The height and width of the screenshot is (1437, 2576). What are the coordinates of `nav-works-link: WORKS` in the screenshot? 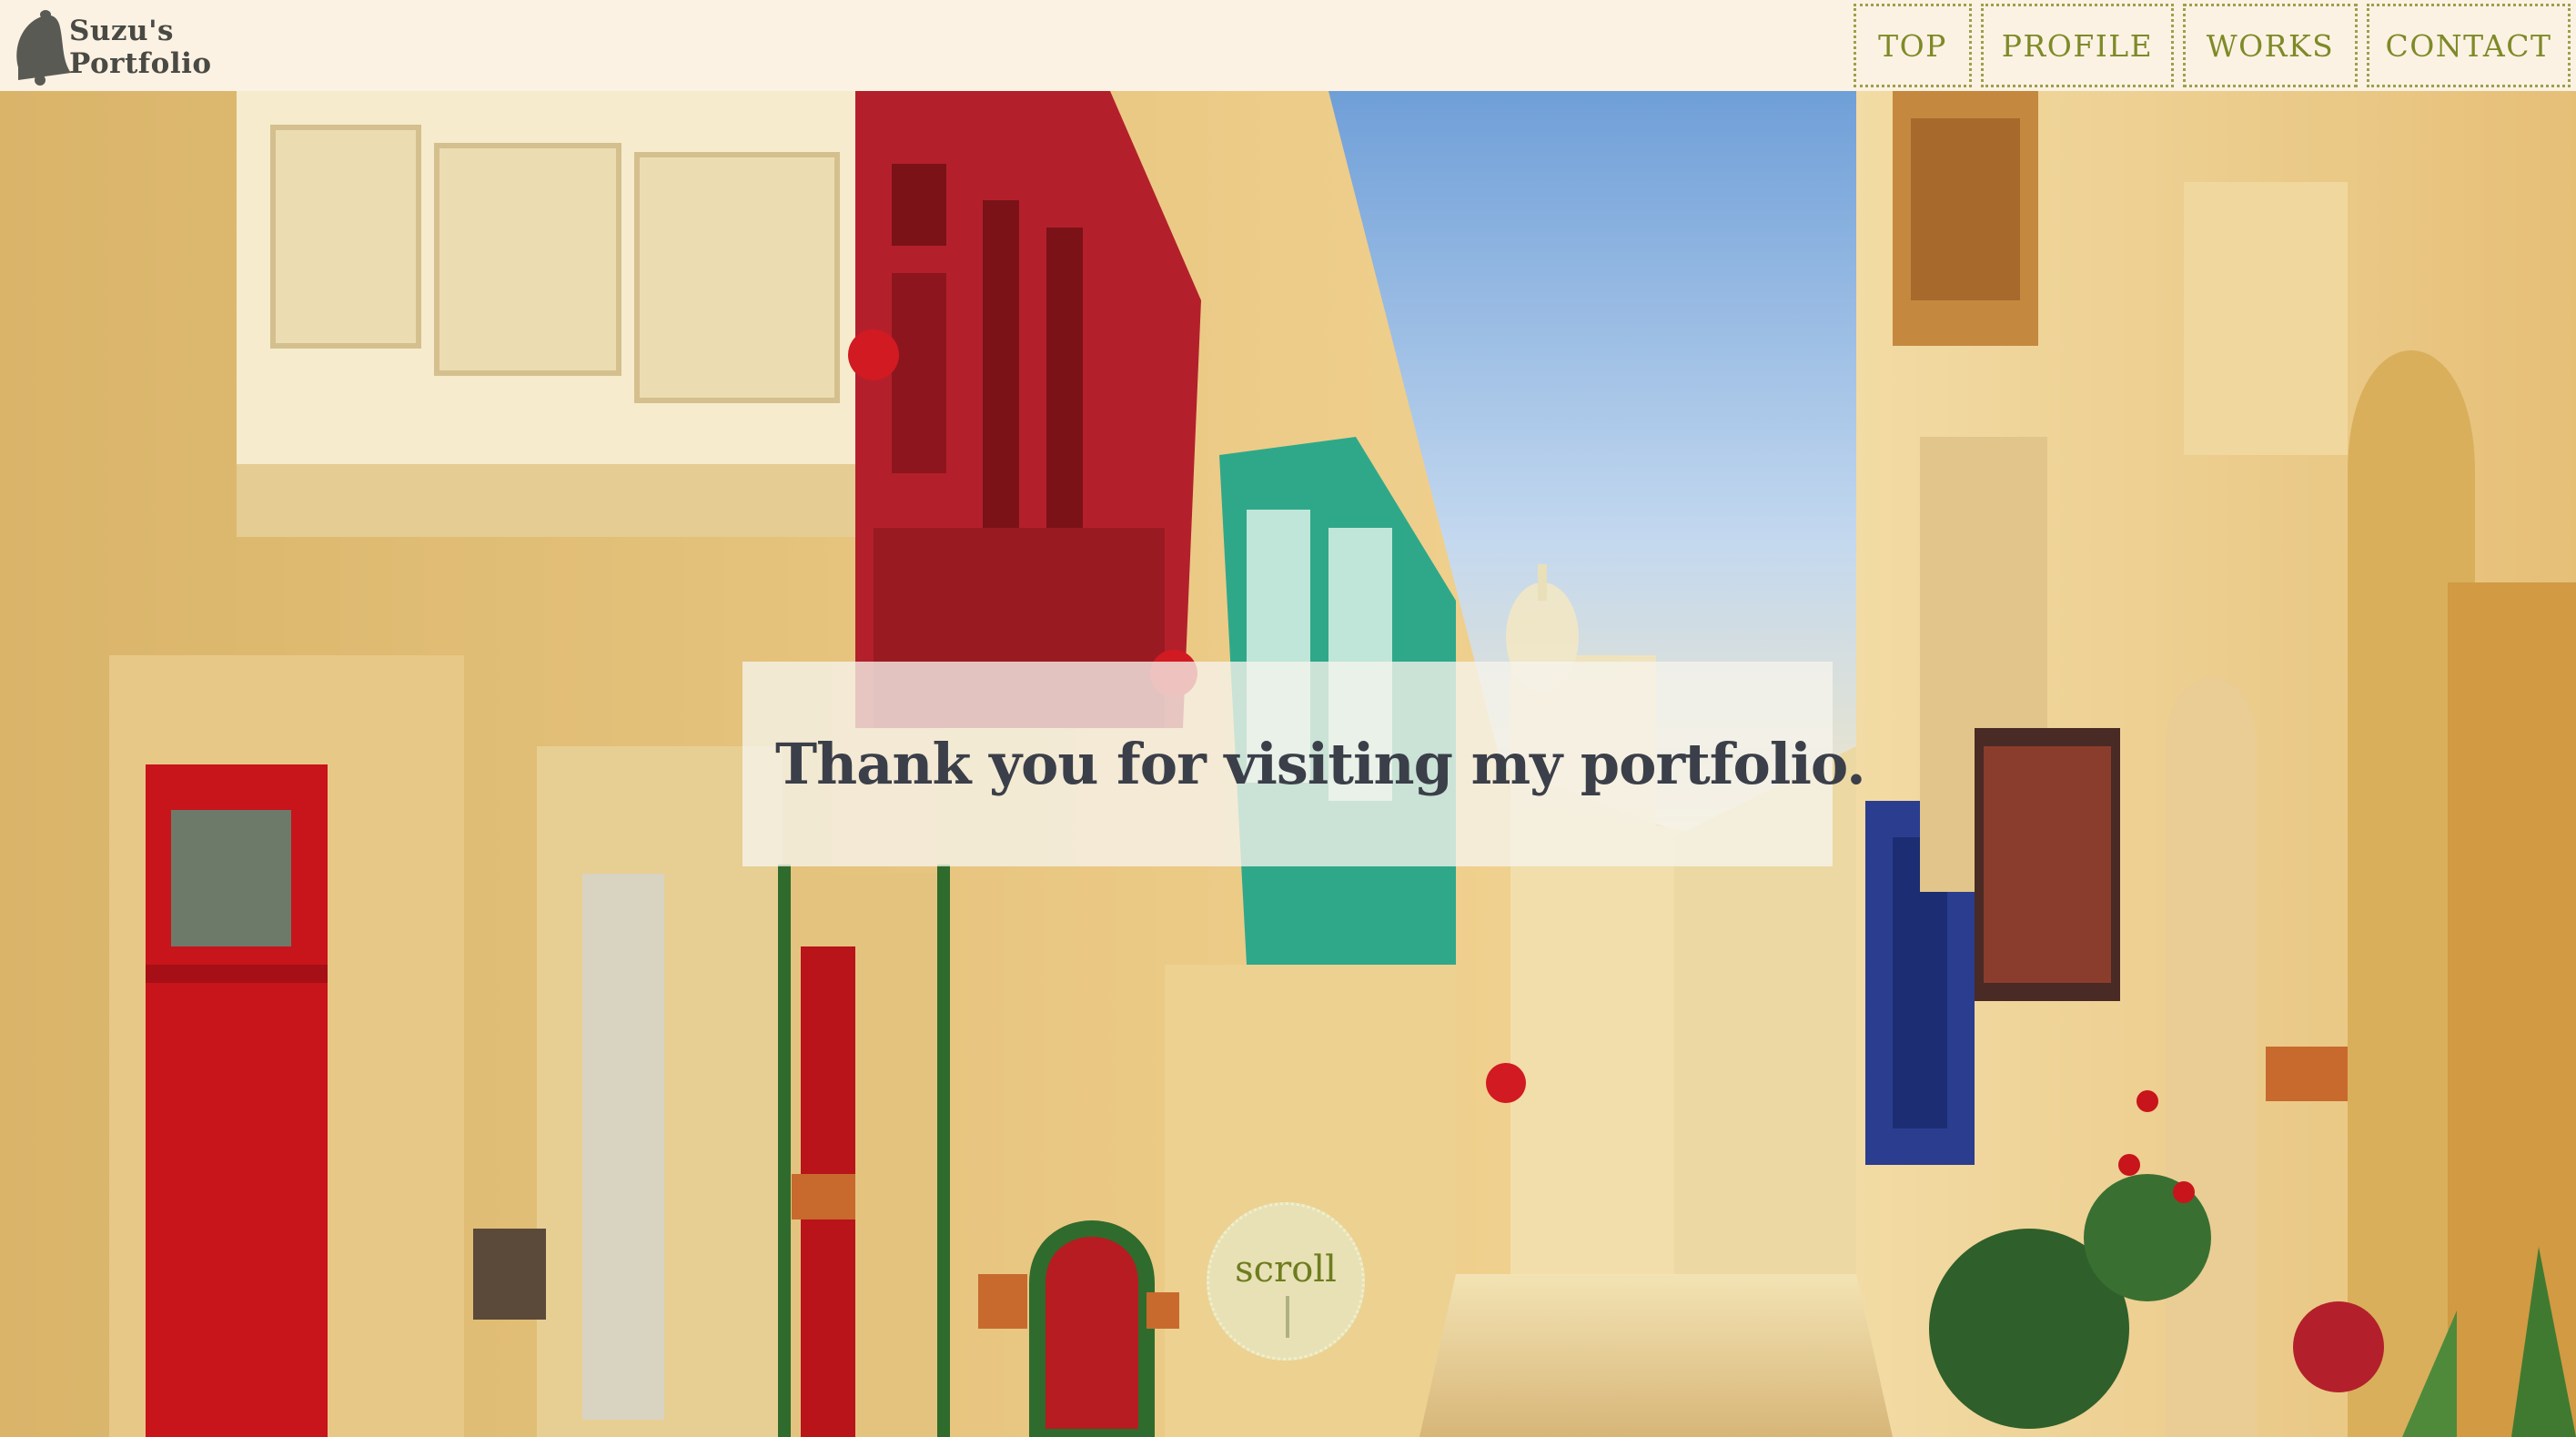 It's located at (2271, 45).